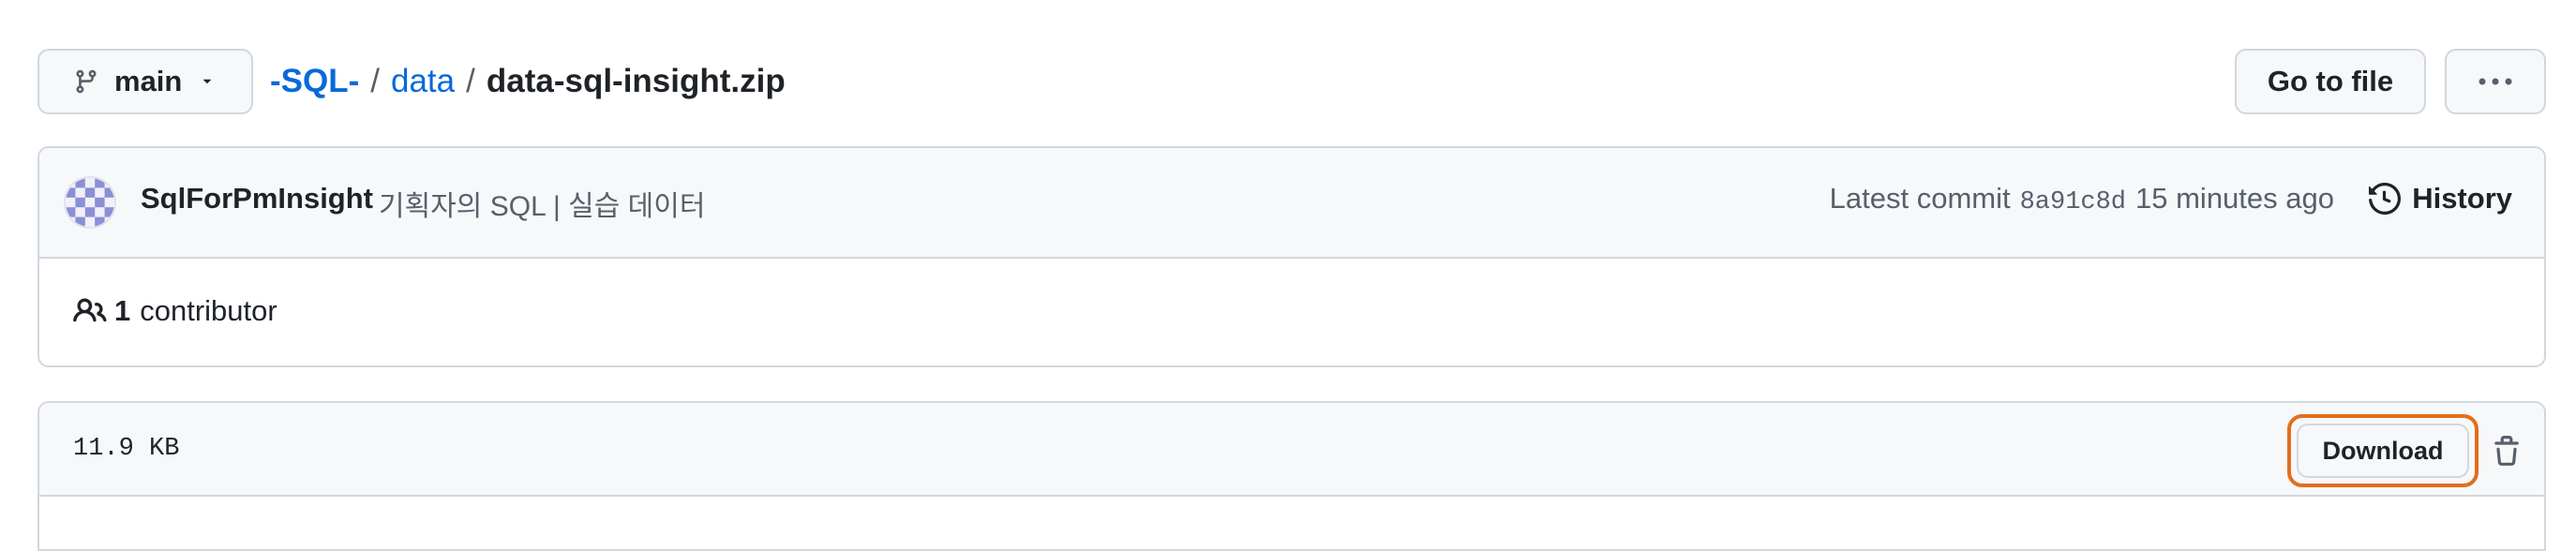 The image size is (2576, 551). I want to click on breadcrumb: -SQL- / data / data-sql-insight.zip, so click(528, 81).